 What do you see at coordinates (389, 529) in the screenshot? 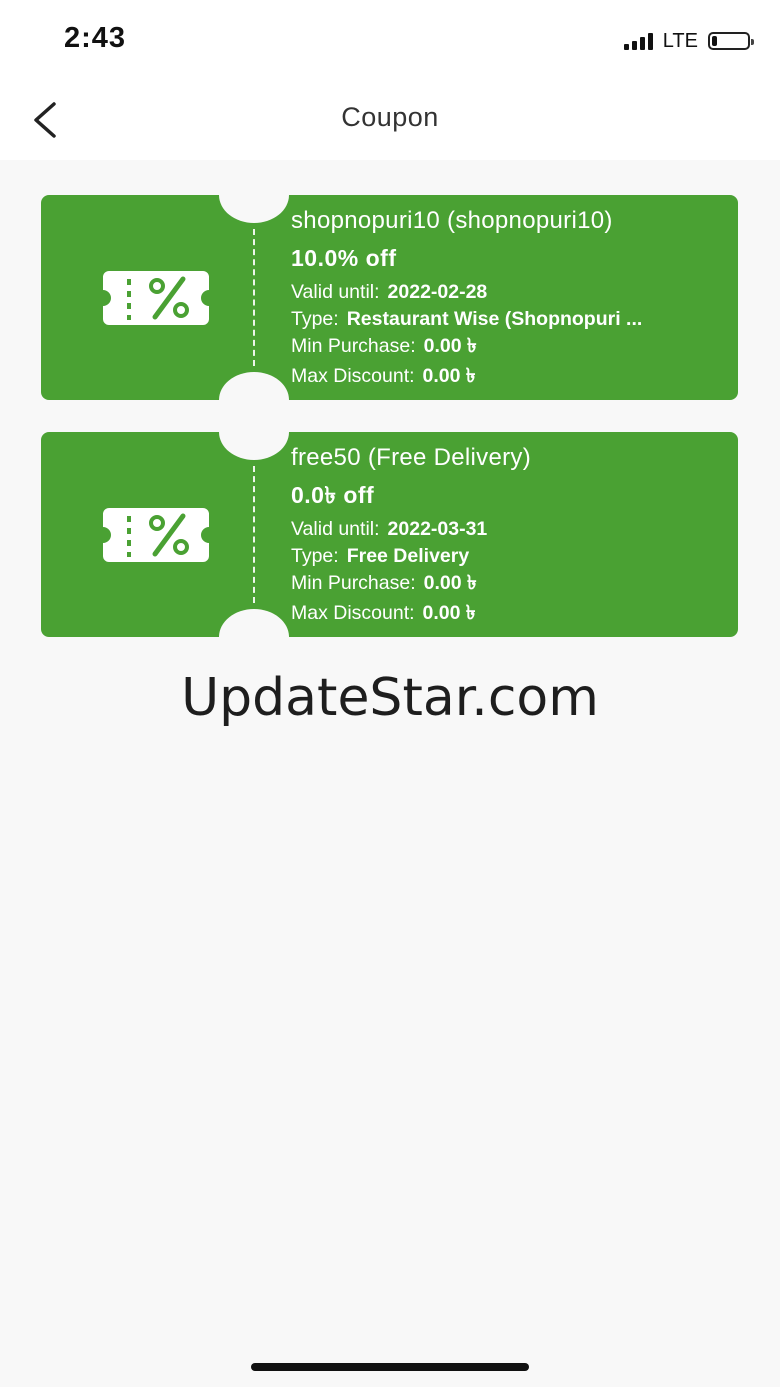
I see `valid-until-row: Valid until: 2022-03-31` at bounding box center [389, 529].